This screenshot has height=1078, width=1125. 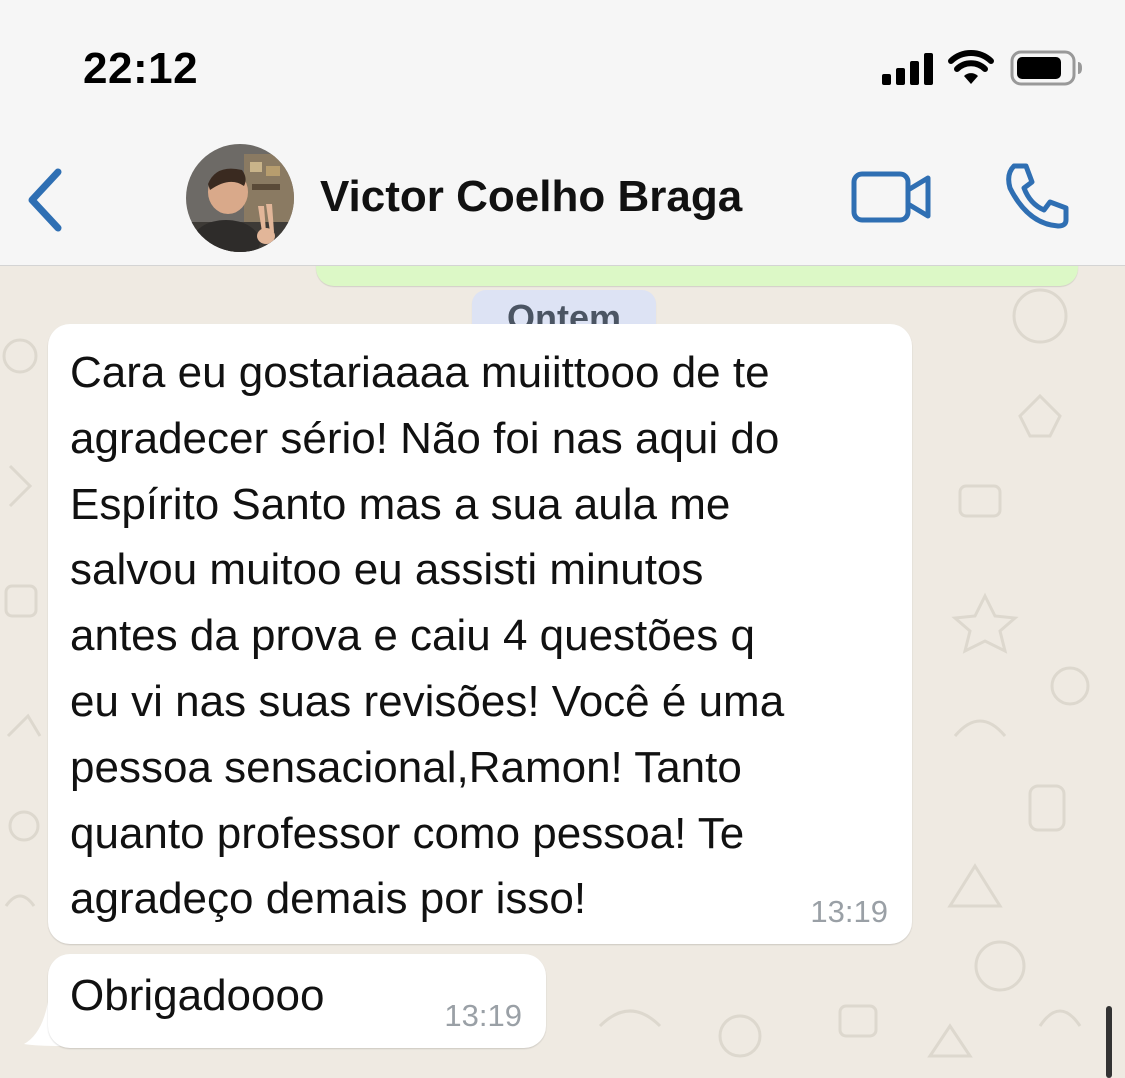 I want to click on chat-header: Victor Coelho Braga, so click(x=562, y=198).